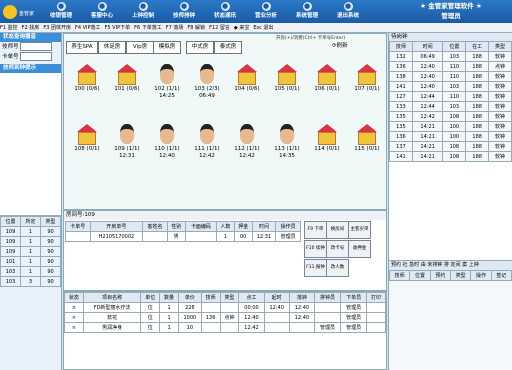 The image size is (512, 370). What do you see at coordinates (315, 268) in the screenshot?
I see `order-action-button: F11 报钟` at bounding box center [315, 268].